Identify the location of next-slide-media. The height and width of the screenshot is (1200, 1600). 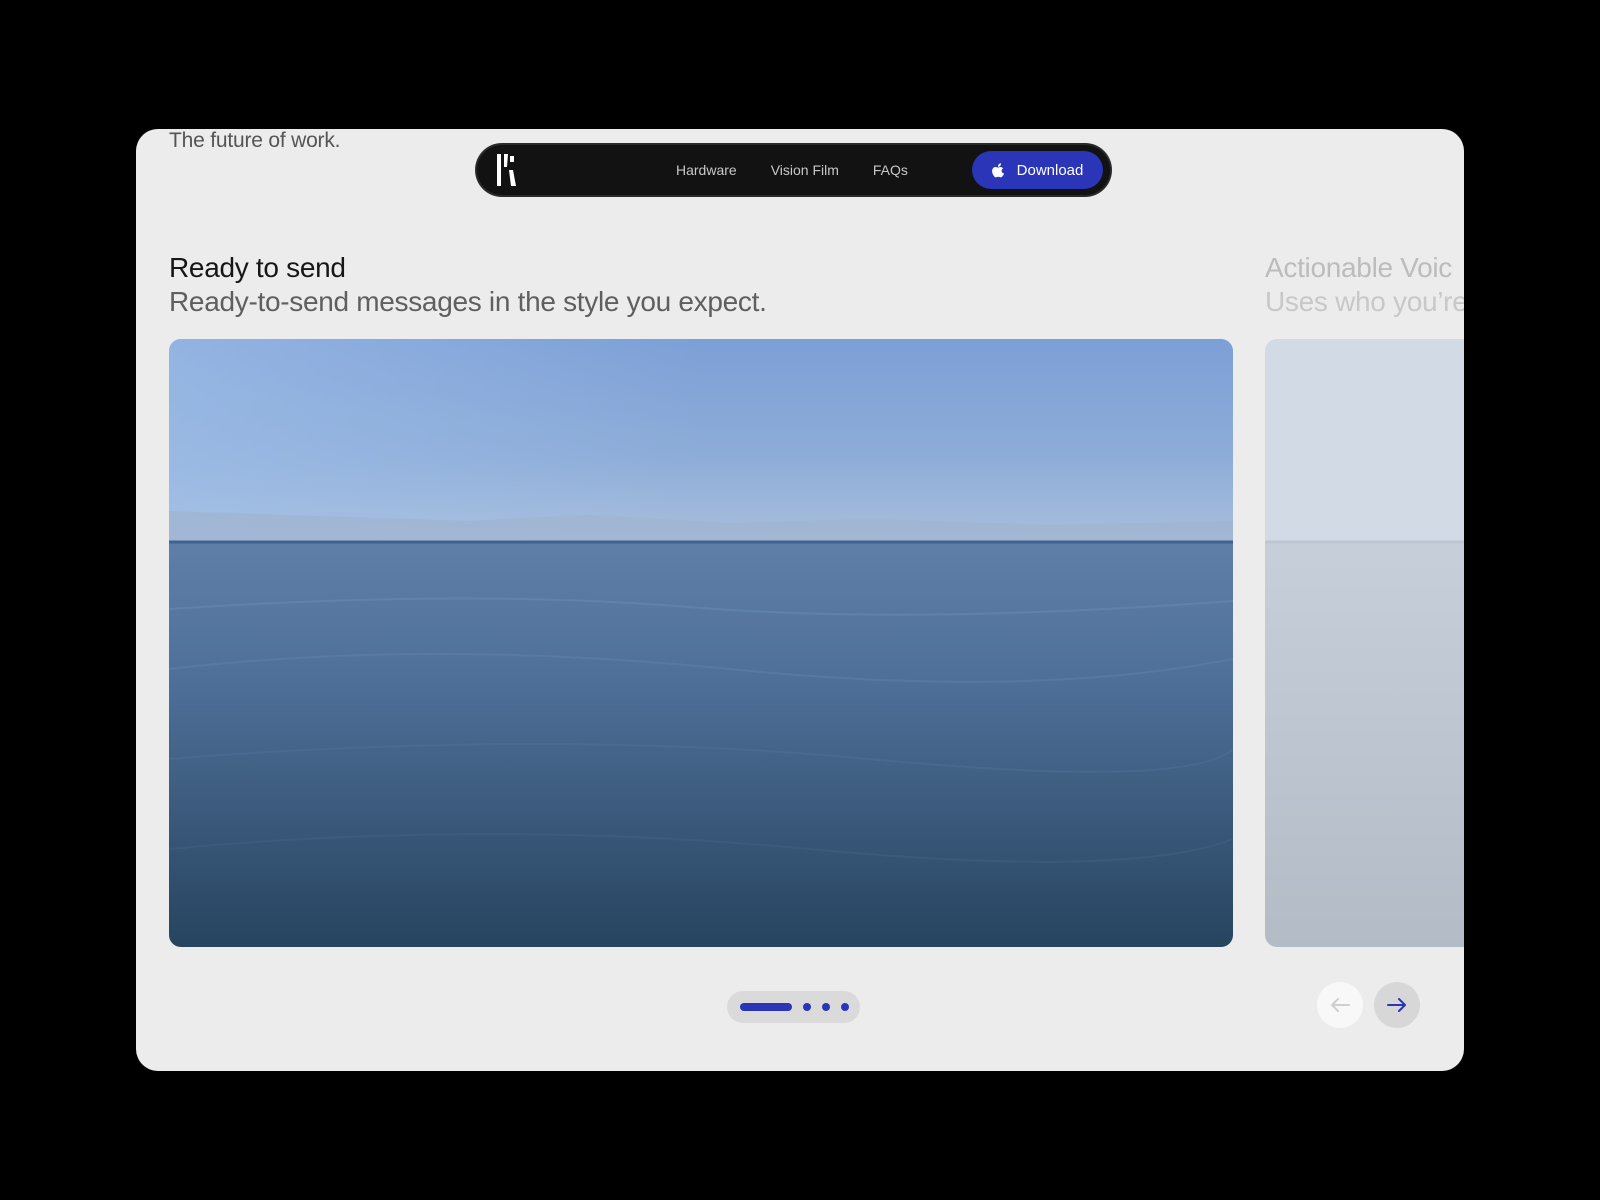
(1364, 643).